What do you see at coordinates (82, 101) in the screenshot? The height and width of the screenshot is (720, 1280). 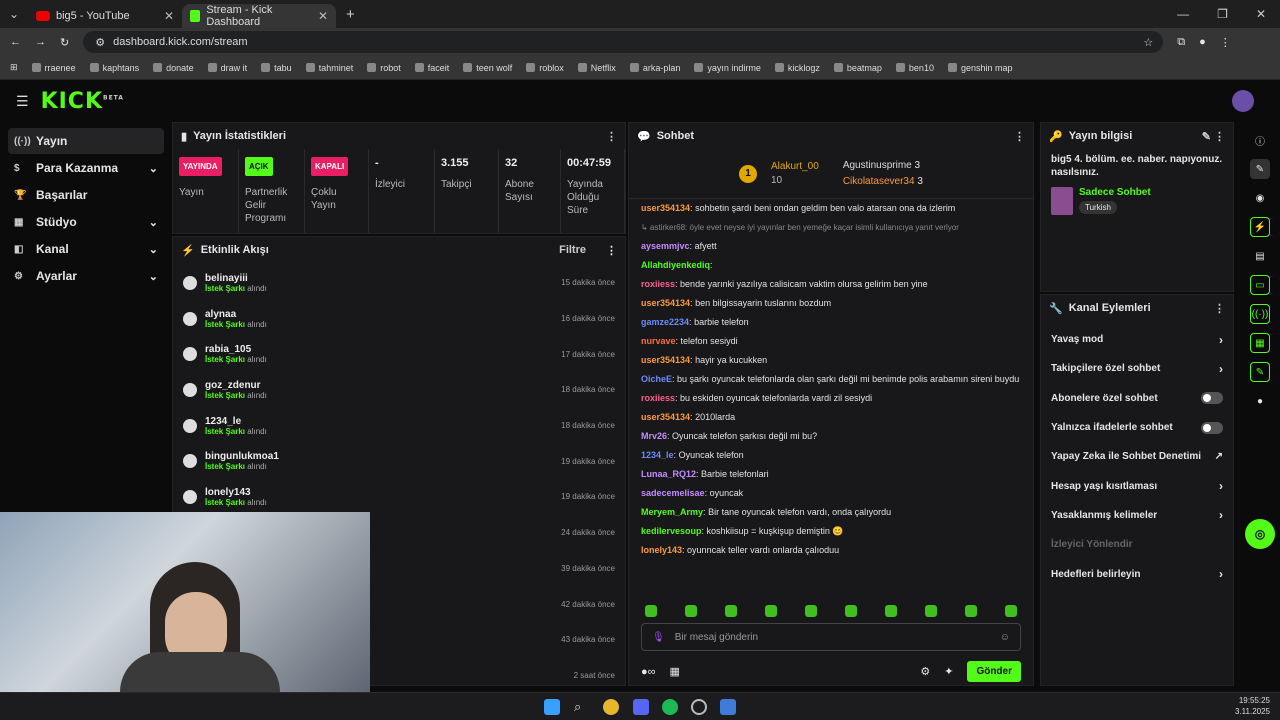 I see `kick-logo: KICKBETA` at bounding box center [82, 101].